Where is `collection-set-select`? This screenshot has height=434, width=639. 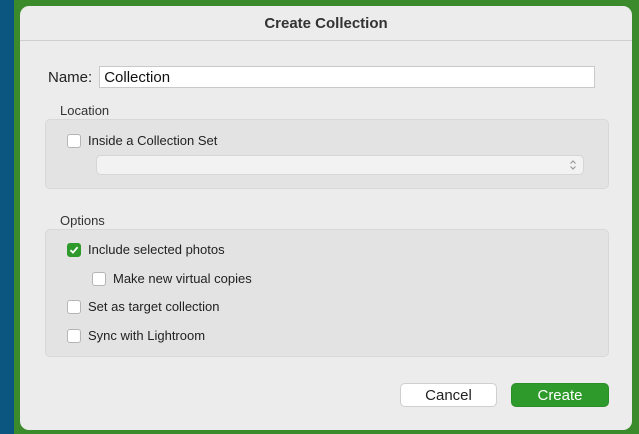
collection-set-select is located at coordinates (340, 165).